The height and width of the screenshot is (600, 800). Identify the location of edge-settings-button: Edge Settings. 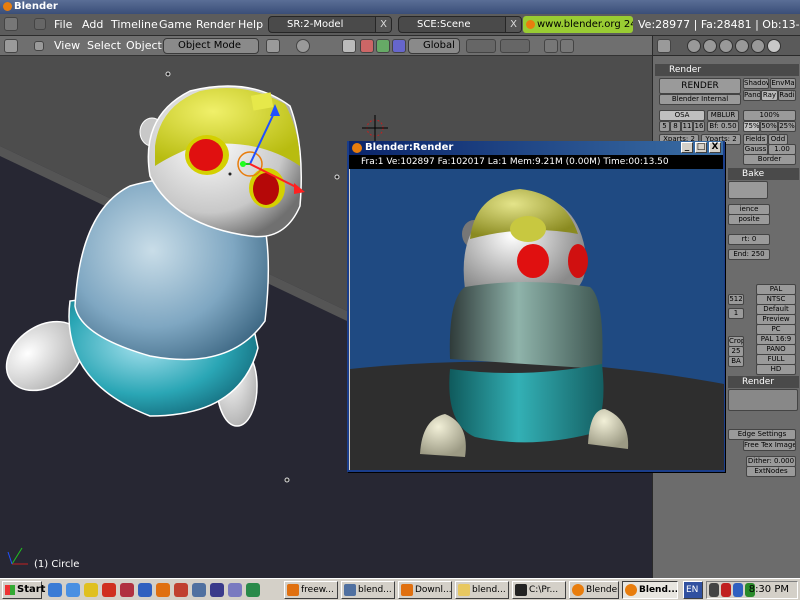
(762, 434).